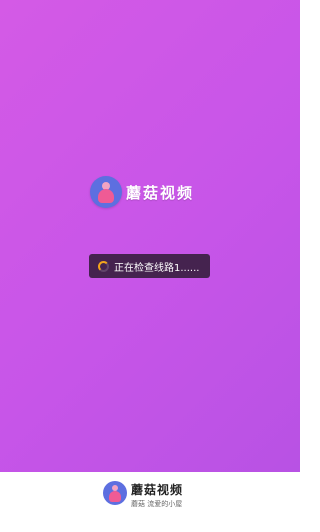  What do you see at coordinates (157, 490) in the screenshot?
I see `footer-app-name: 蘑菇视频` at bounding box center [157, 490].